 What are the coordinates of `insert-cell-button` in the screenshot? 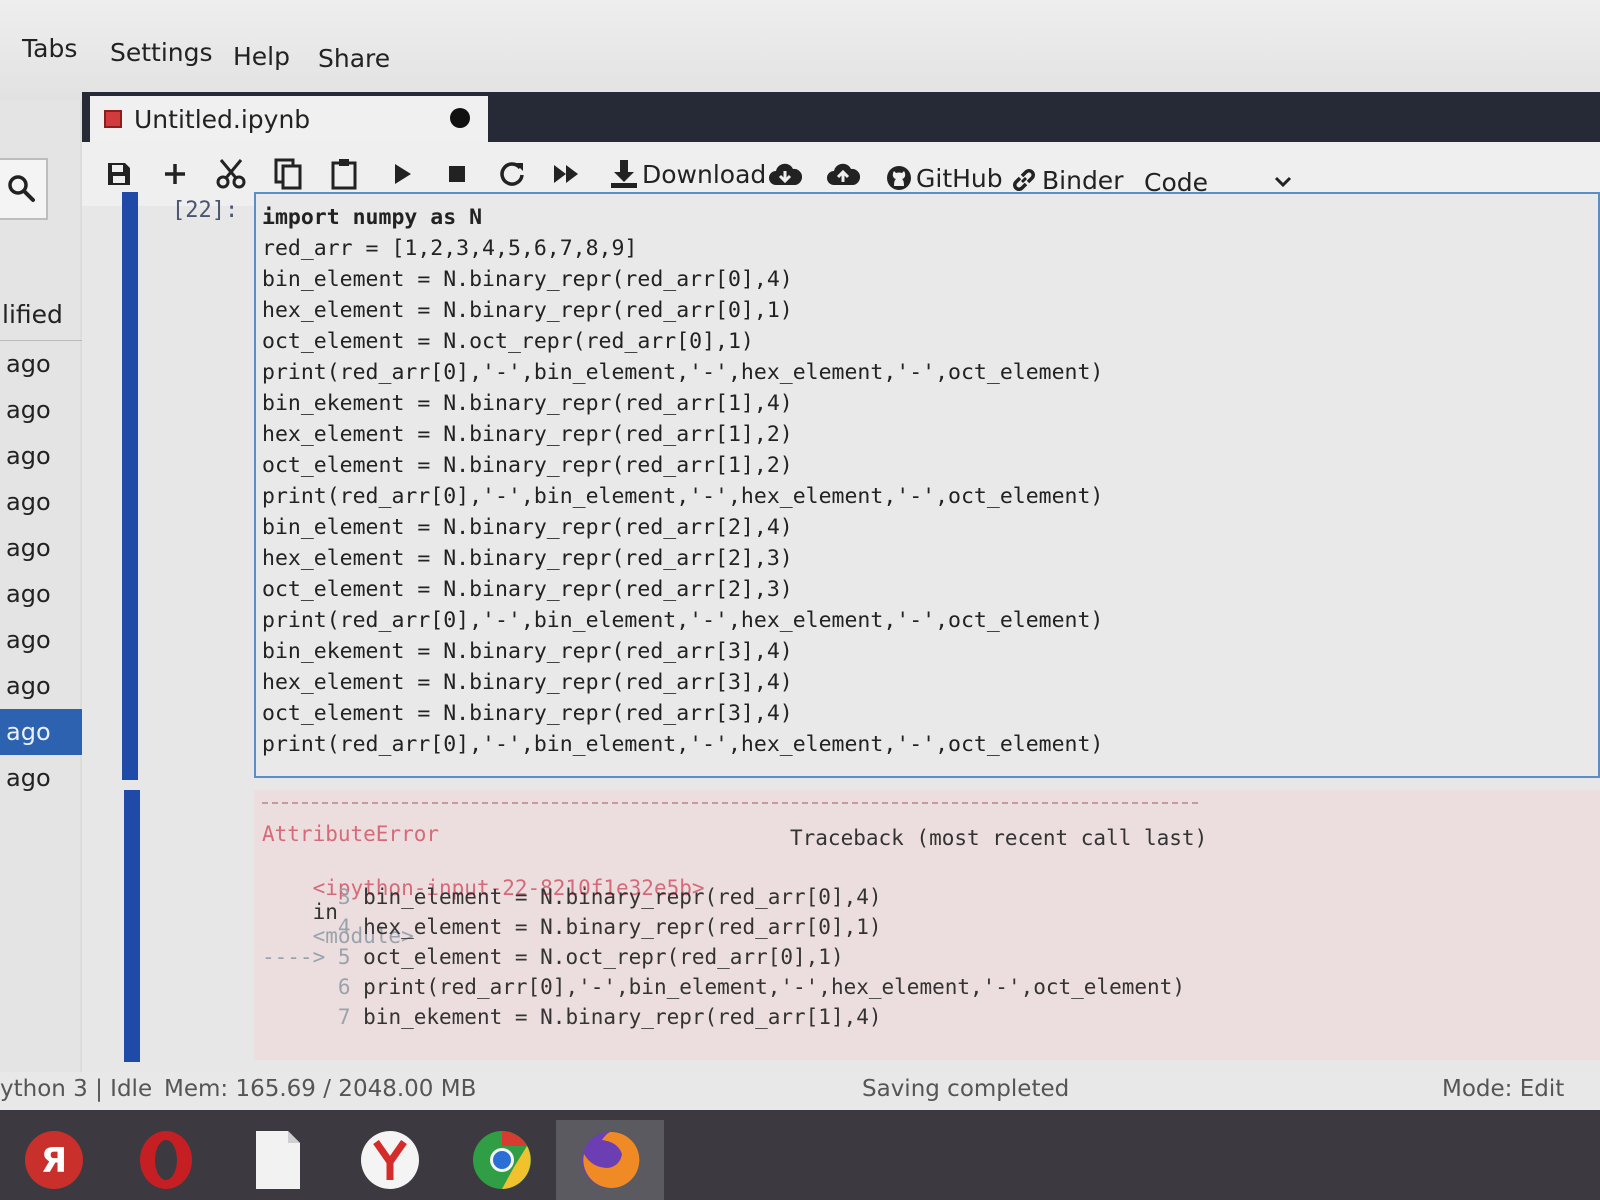 It's located at (175, 174).